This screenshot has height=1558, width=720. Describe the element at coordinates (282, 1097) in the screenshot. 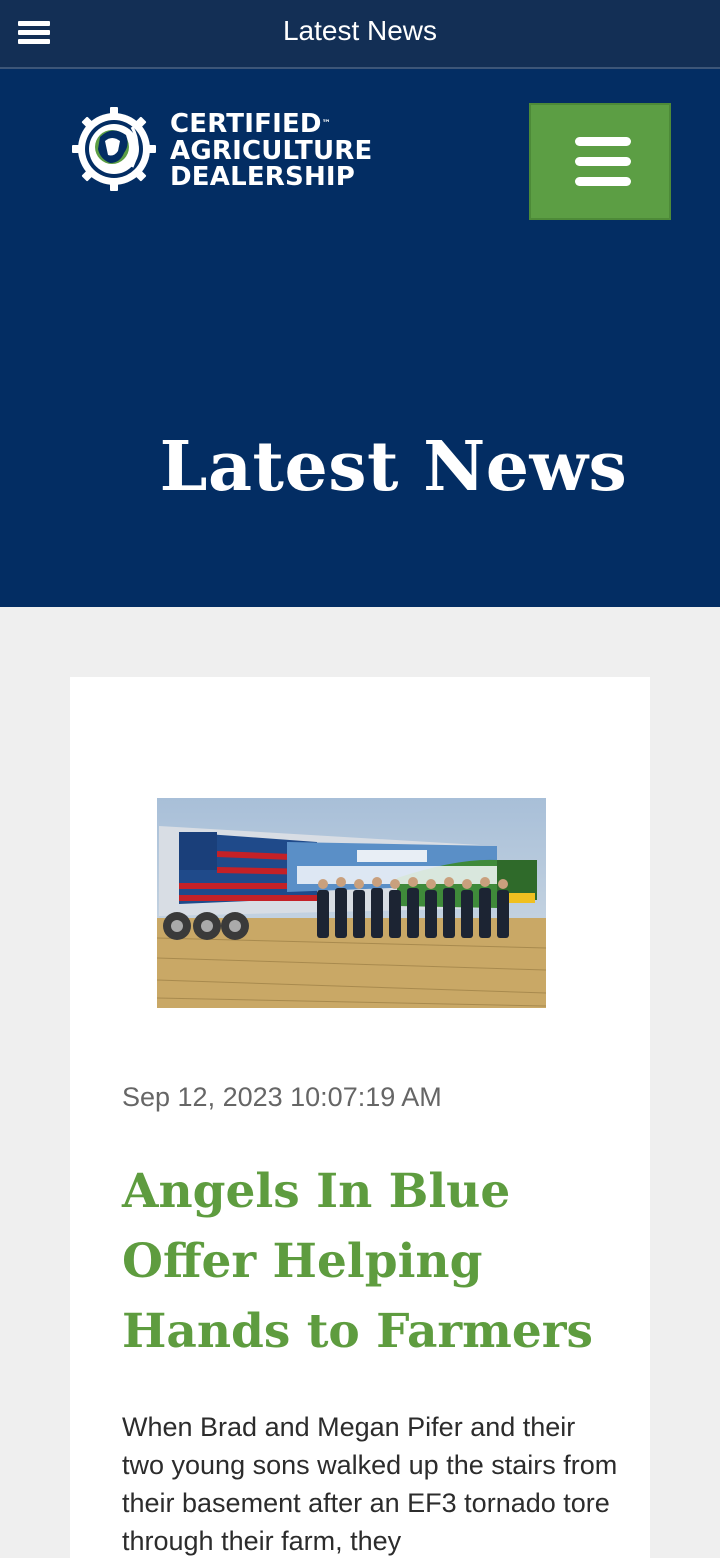

I see `article-date: Sep 12, 2023 10:07:19 AM` at that location.